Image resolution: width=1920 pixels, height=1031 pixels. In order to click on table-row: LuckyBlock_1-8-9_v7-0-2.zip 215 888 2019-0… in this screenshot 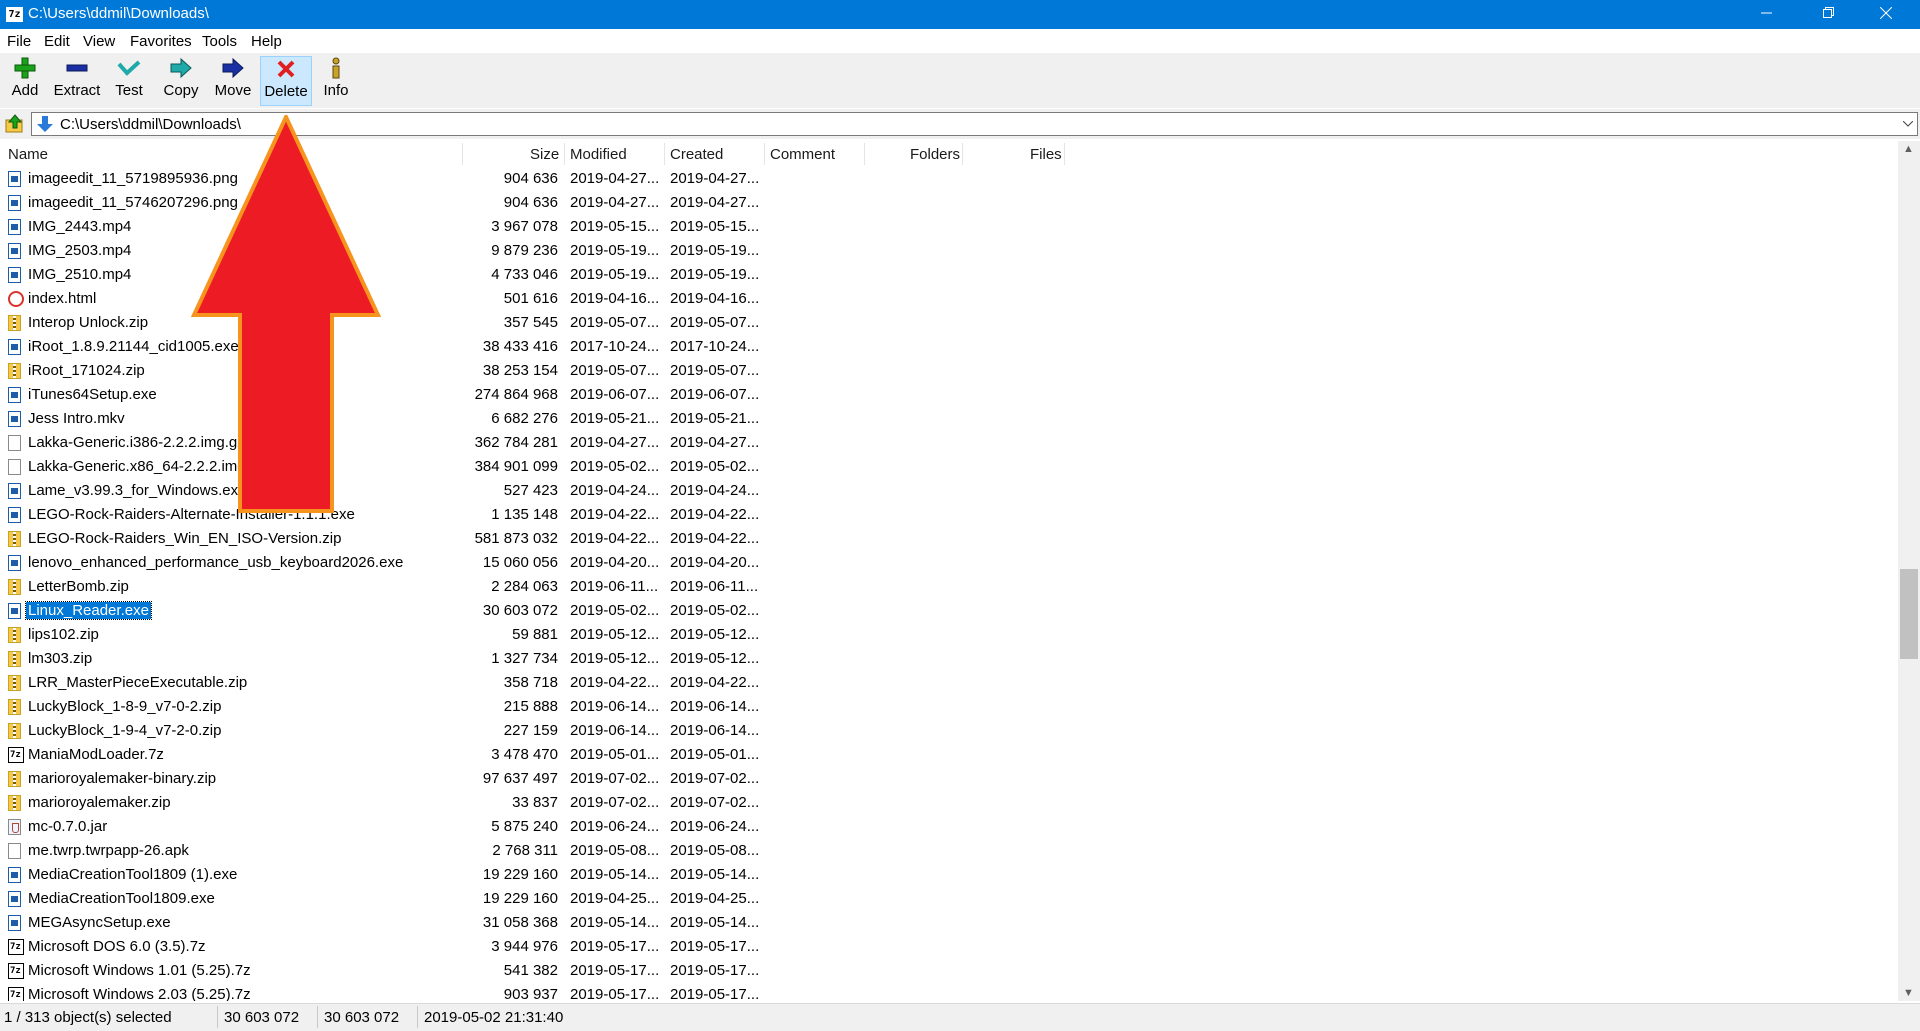, I will do `click(949, 707)`.